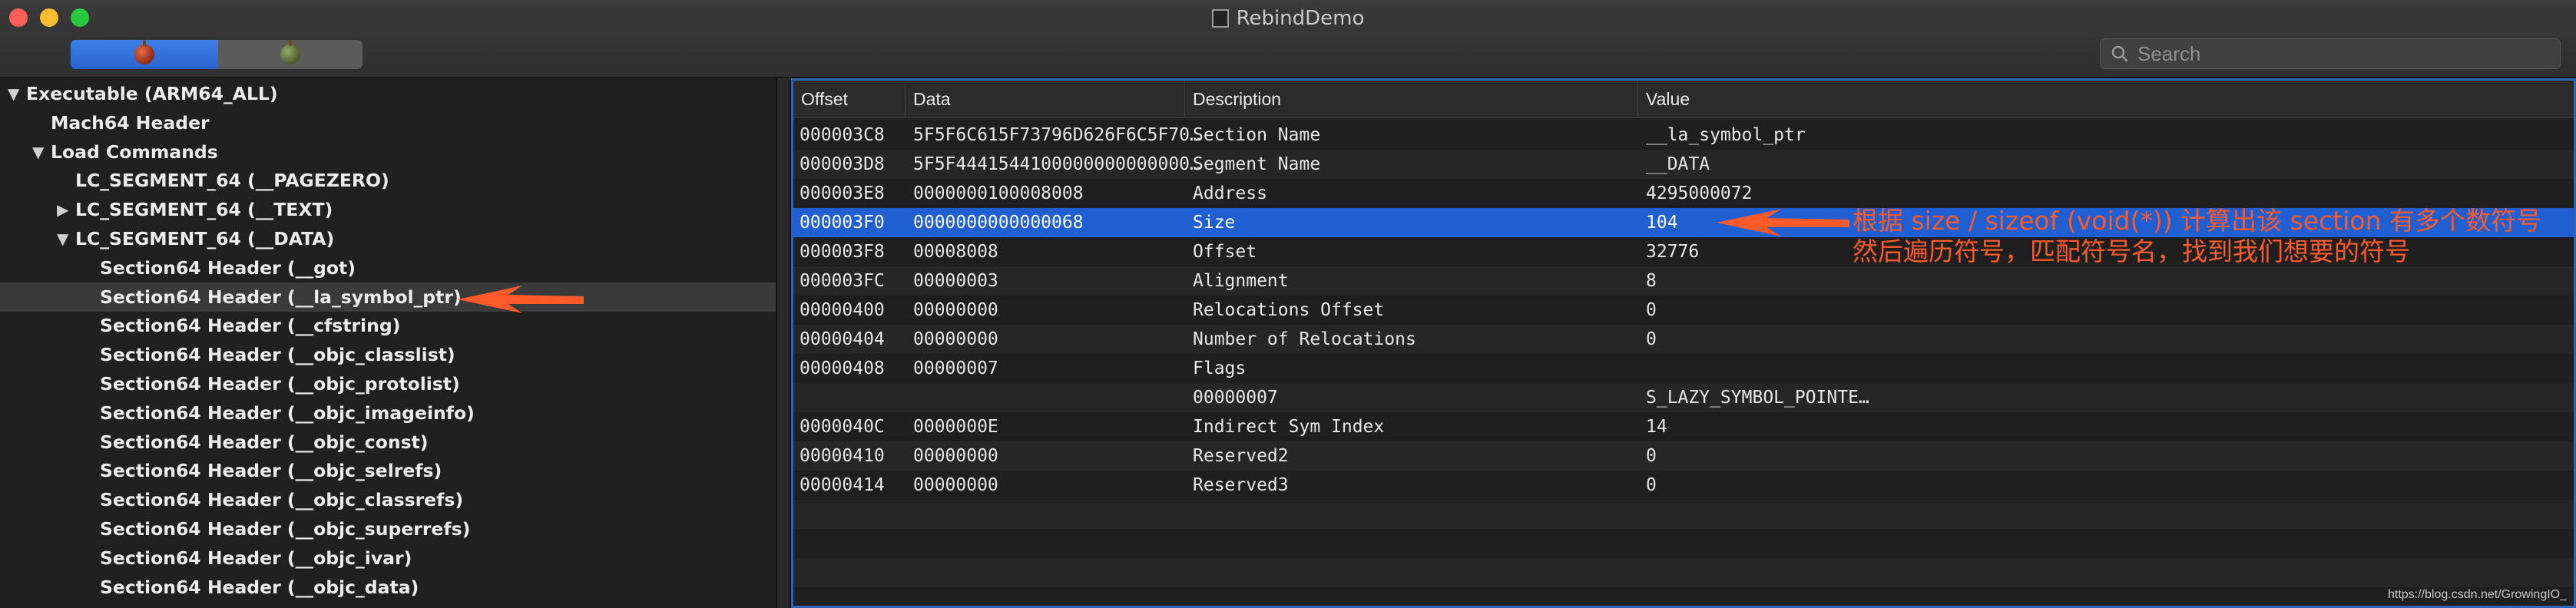  Describe the element at coordinates (1783, 222) in the screenshot. I see `arrow-to-size-row` at that location.